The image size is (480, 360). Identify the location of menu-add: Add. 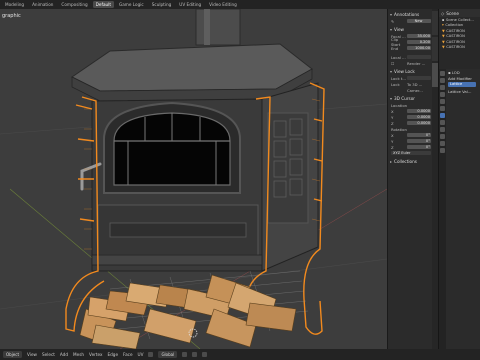
(64, 354).